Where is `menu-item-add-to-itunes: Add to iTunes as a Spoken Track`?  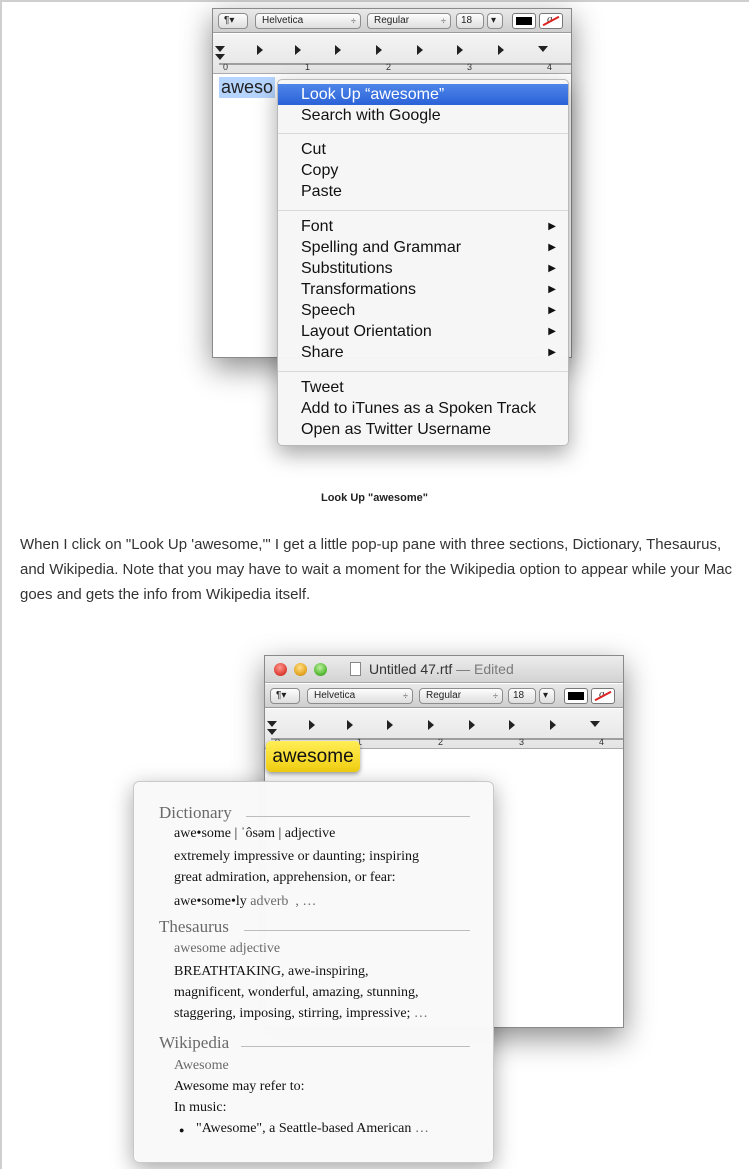
menu-item-add-to-itunes: Add to iTunes as a Spoken Track is located at coordinates (423, 408).